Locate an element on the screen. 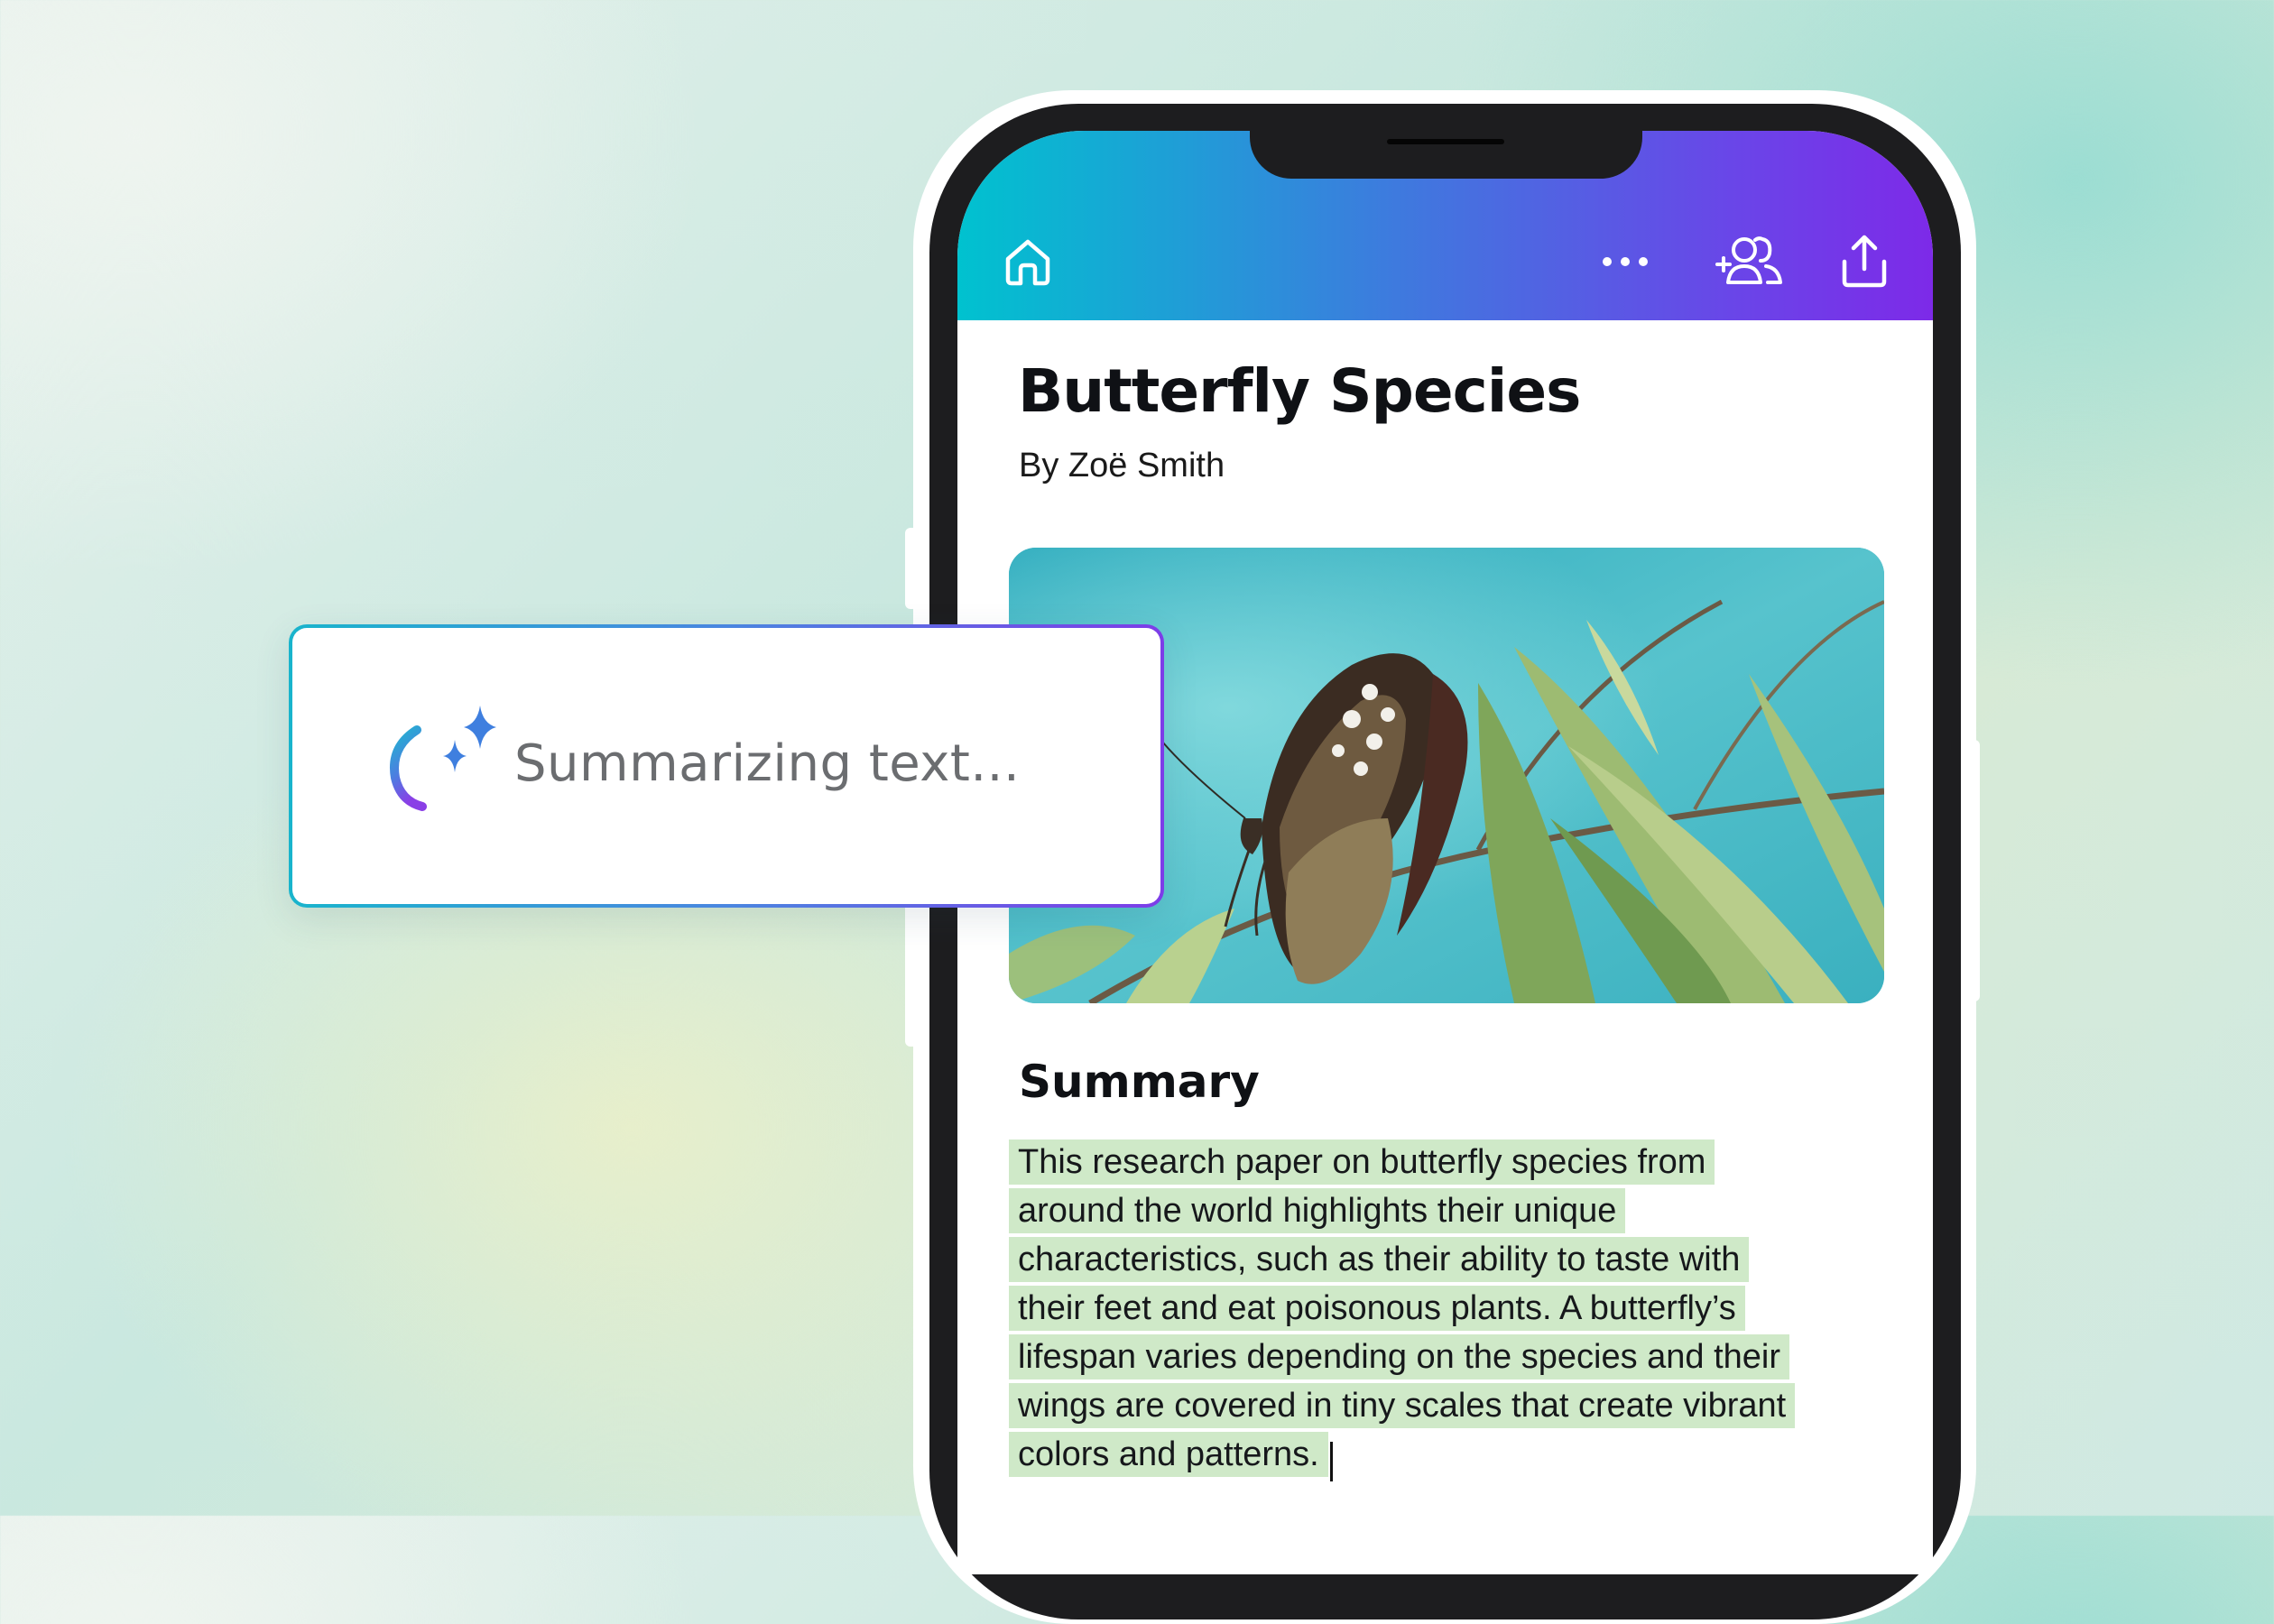  export-share-button is located at coordinates (1864, 262).